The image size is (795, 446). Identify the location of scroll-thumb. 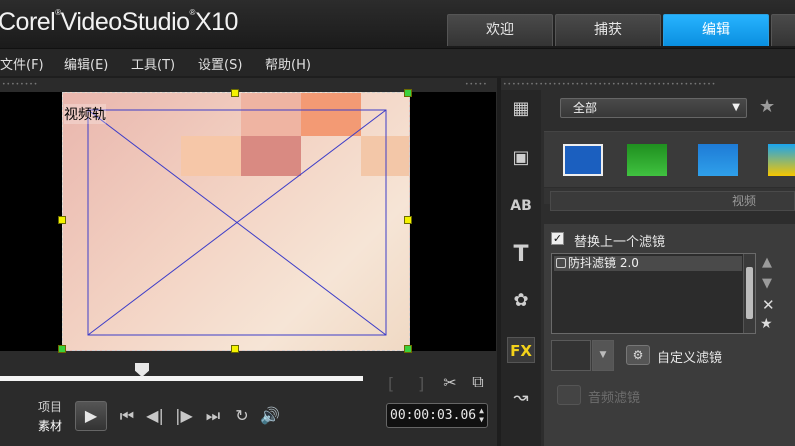
(749, 293).